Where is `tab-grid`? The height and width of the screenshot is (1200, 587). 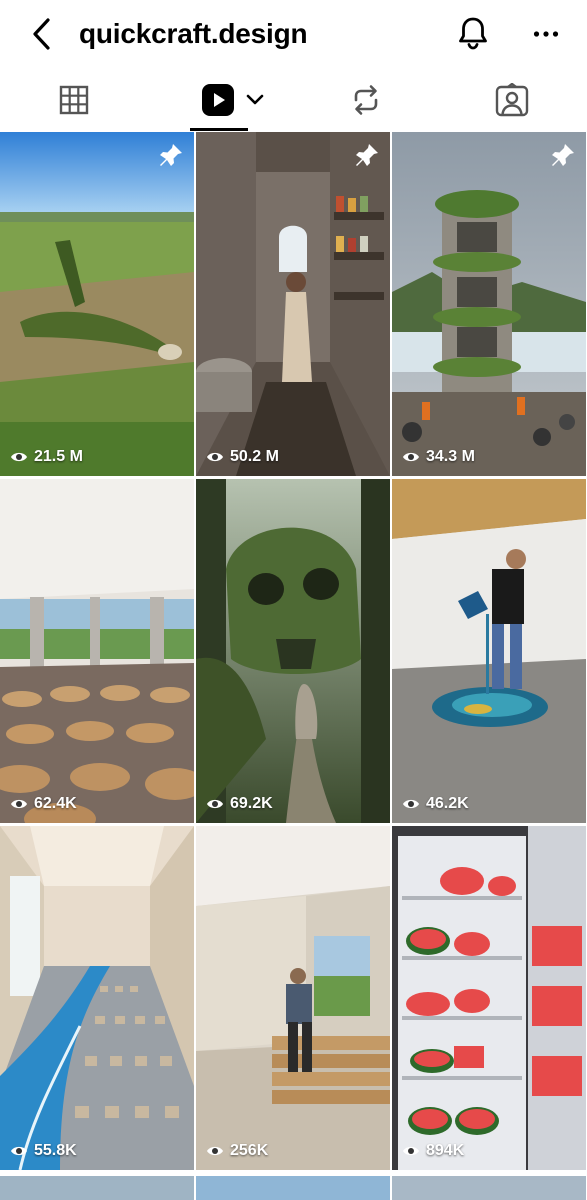 tab-grid is located at coordinates (74, 100).